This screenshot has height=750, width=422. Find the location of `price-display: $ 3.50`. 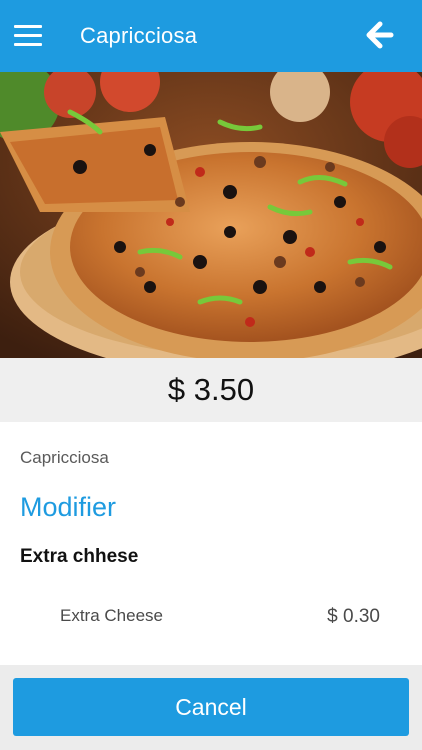

price-display: $ 3.50 is located at coordinates (211, 390).